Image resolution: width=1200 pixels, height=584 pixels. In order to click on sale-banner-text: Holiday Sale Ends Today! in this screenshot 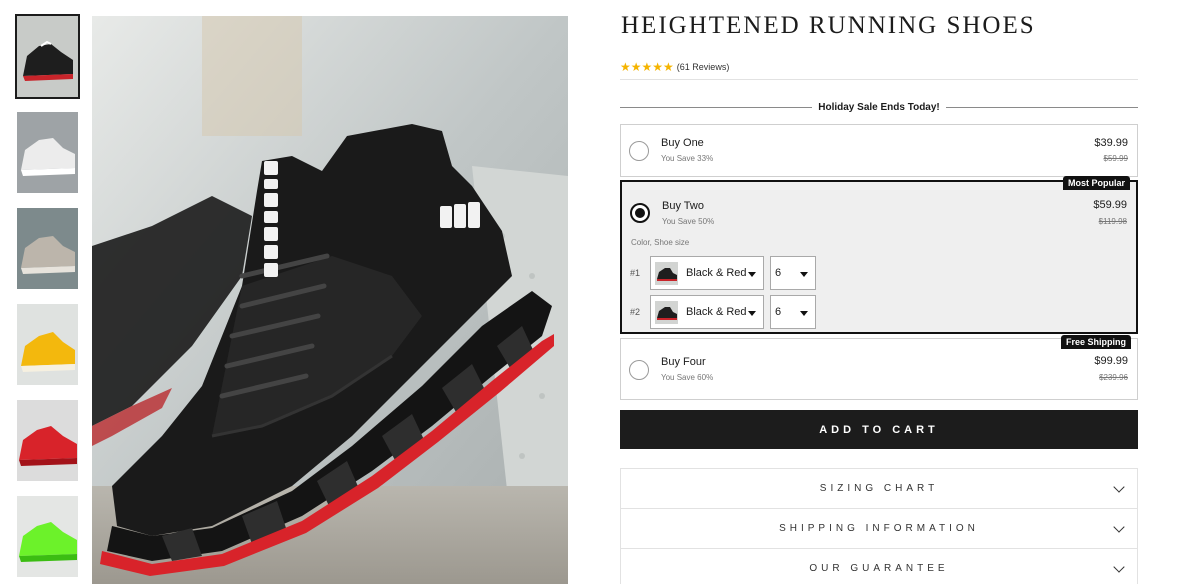, I will do `click(879, 107)`.